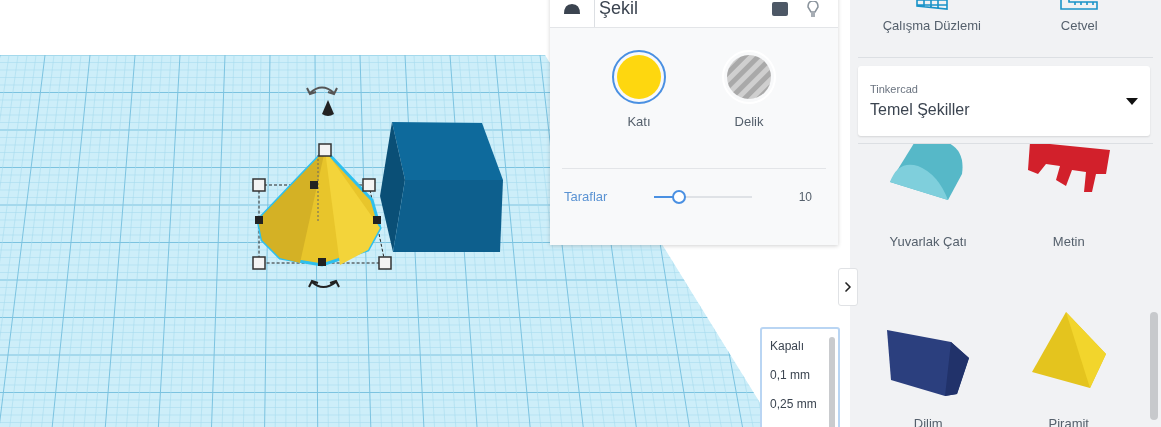 The width and height of the screenshot is (1161, 427). I want to click on collapse-button, so click(848, 287).